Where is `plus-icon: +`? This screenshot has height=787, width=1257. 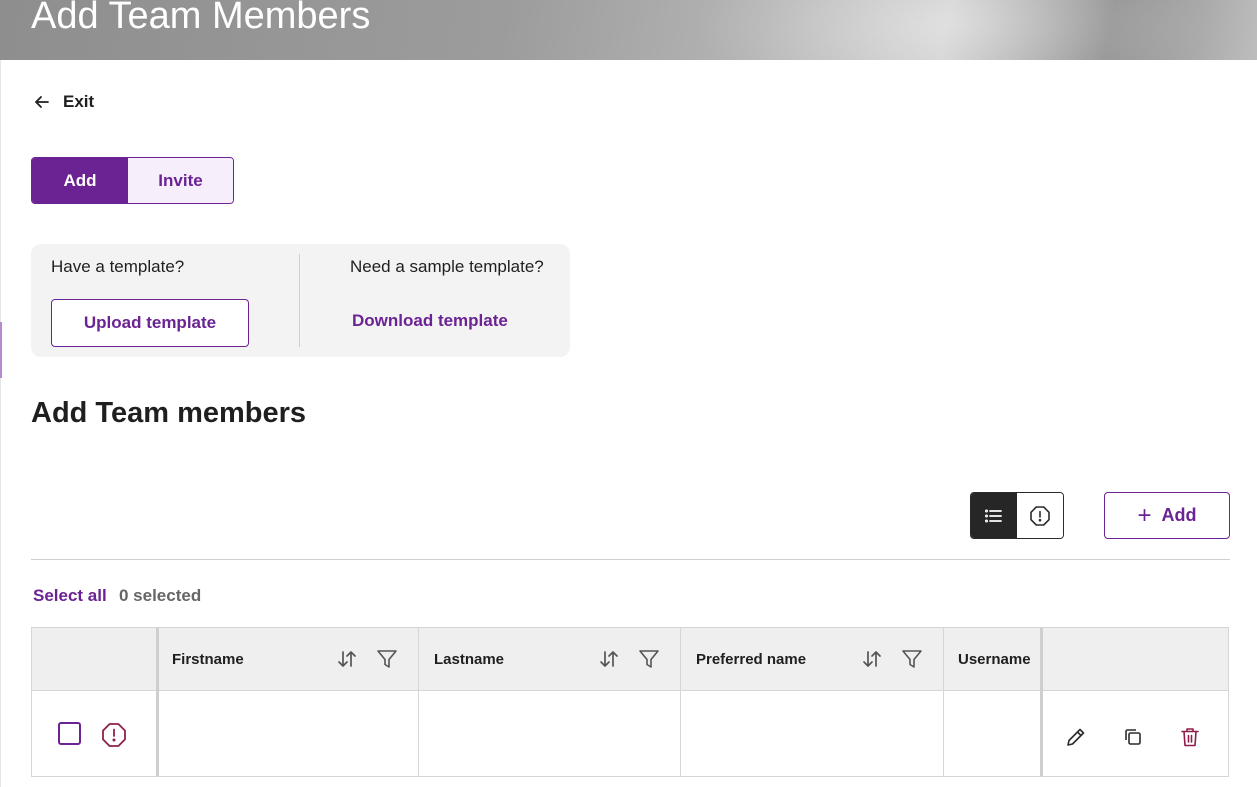 plus-icon: + is located at coordinates (1144, 515).